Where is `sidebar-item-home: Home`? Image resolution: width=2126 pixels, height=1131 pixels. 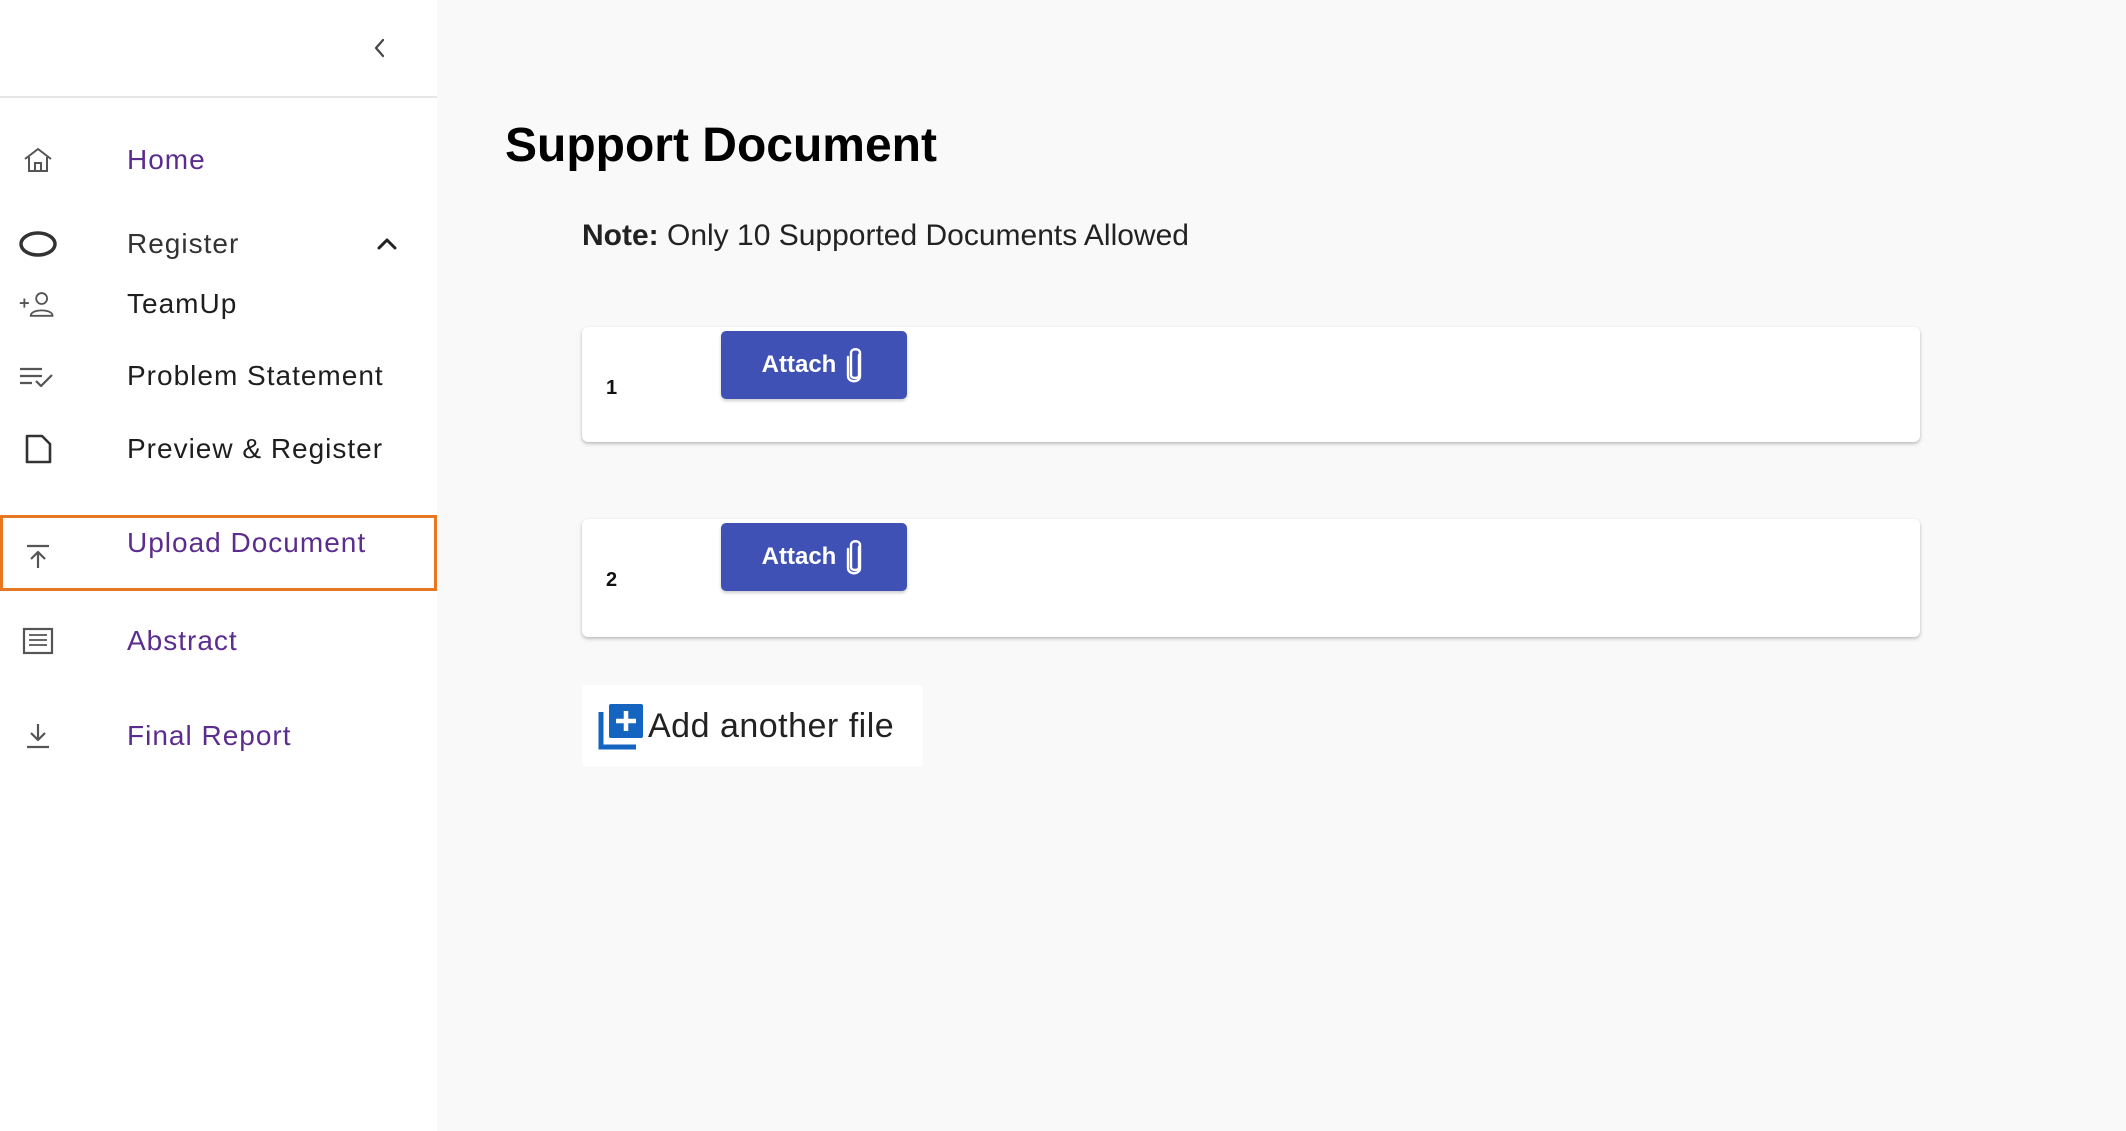 sidebar-item-home: Home is located at coordinates (218, 160).